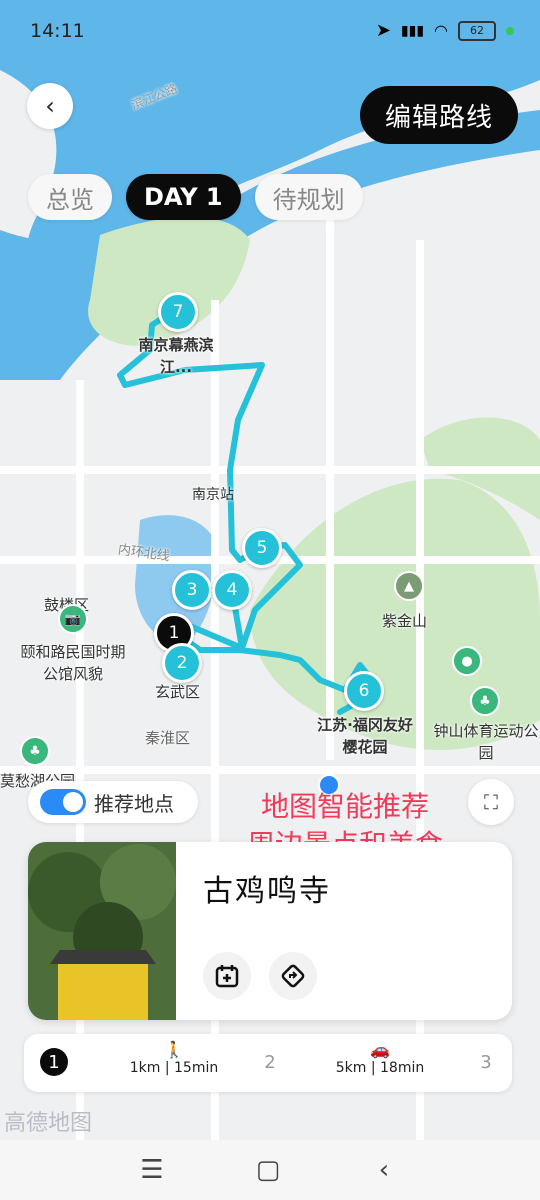 The height and width of the screenshot is (1200, 540). Describe the element at coordinates (168, 738) in the screenshot. I see `qinhuai-label: 秦淮区` at that location.